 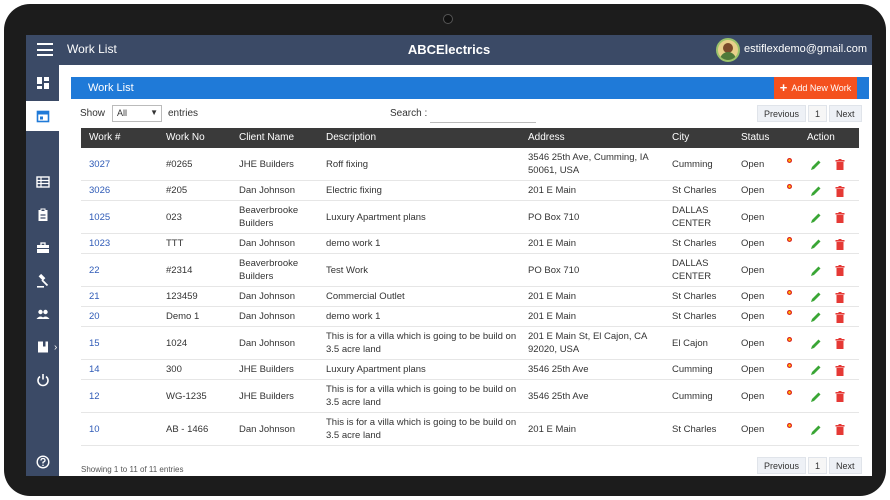 What do you see at coordinates (783, 87) in the screenshot?
I see `plus-icon: +` at bounding box center [783, 87].